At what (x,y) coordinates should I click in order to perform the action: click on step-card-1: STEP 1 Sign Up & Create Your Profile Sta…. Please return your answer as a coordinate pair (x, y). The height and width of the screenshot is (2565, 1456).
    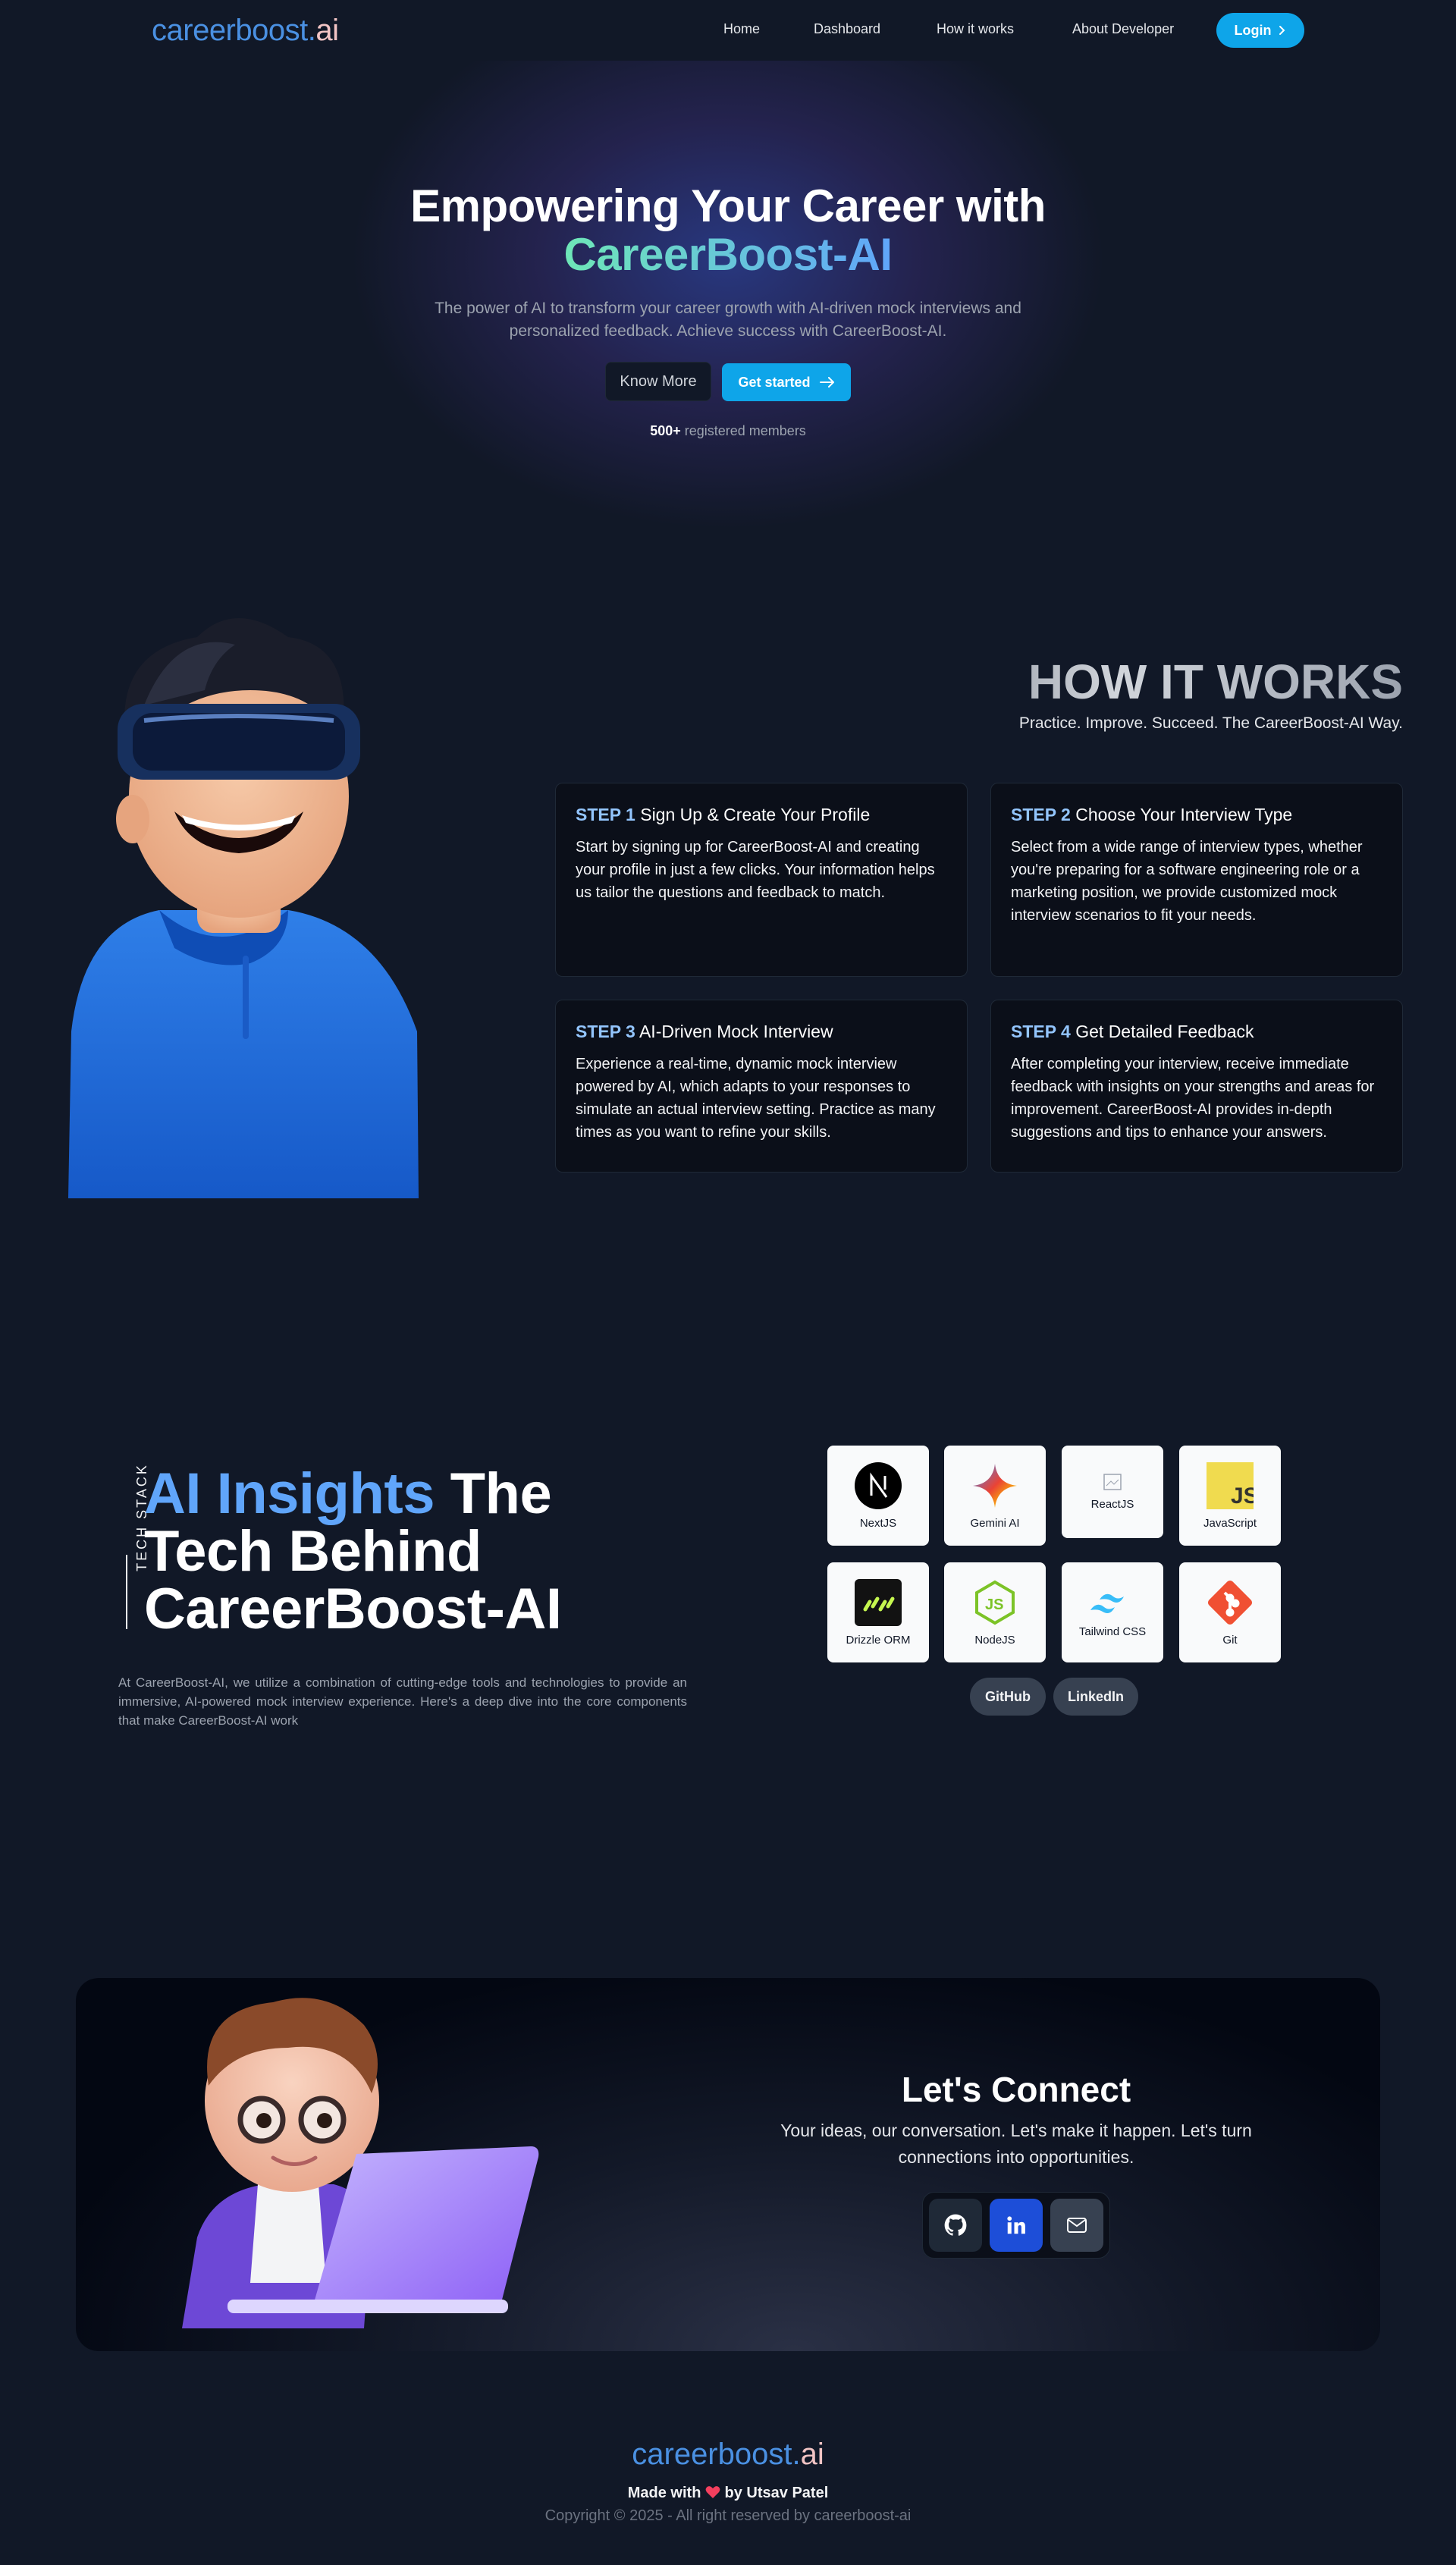
    Looking at the image, I should click on (761, 880).